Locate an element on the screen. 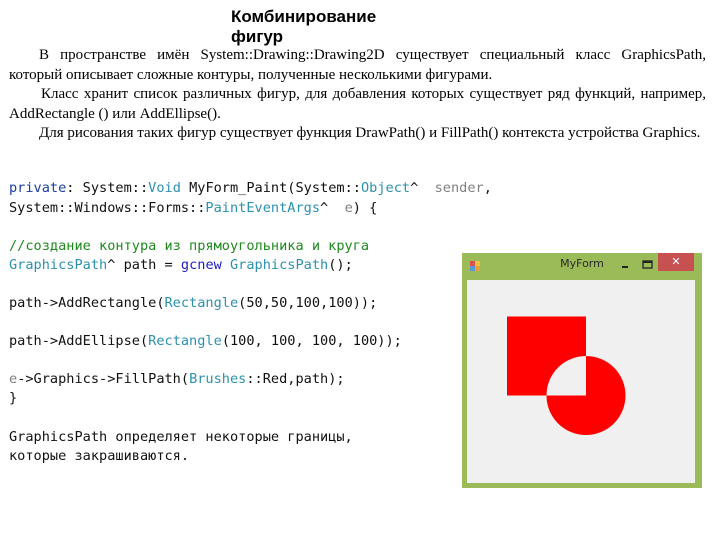 Image resolution: width=720 pixels, height=540 pixels. code-text: ->Graphics->FillPath( is located at coordinates (103, 379).